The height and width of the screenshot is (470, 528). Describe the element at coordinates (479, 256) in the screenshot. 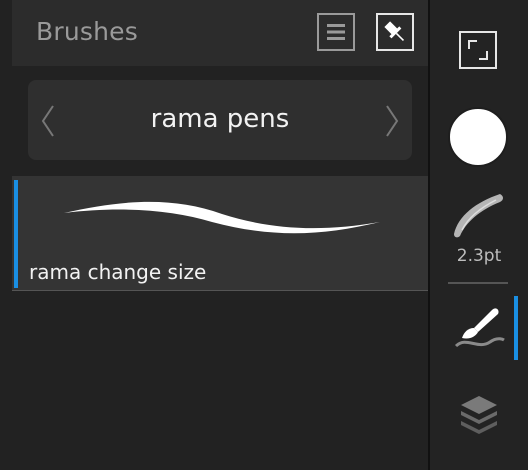

I see `brush-size-label: 2.3pt` at that location.